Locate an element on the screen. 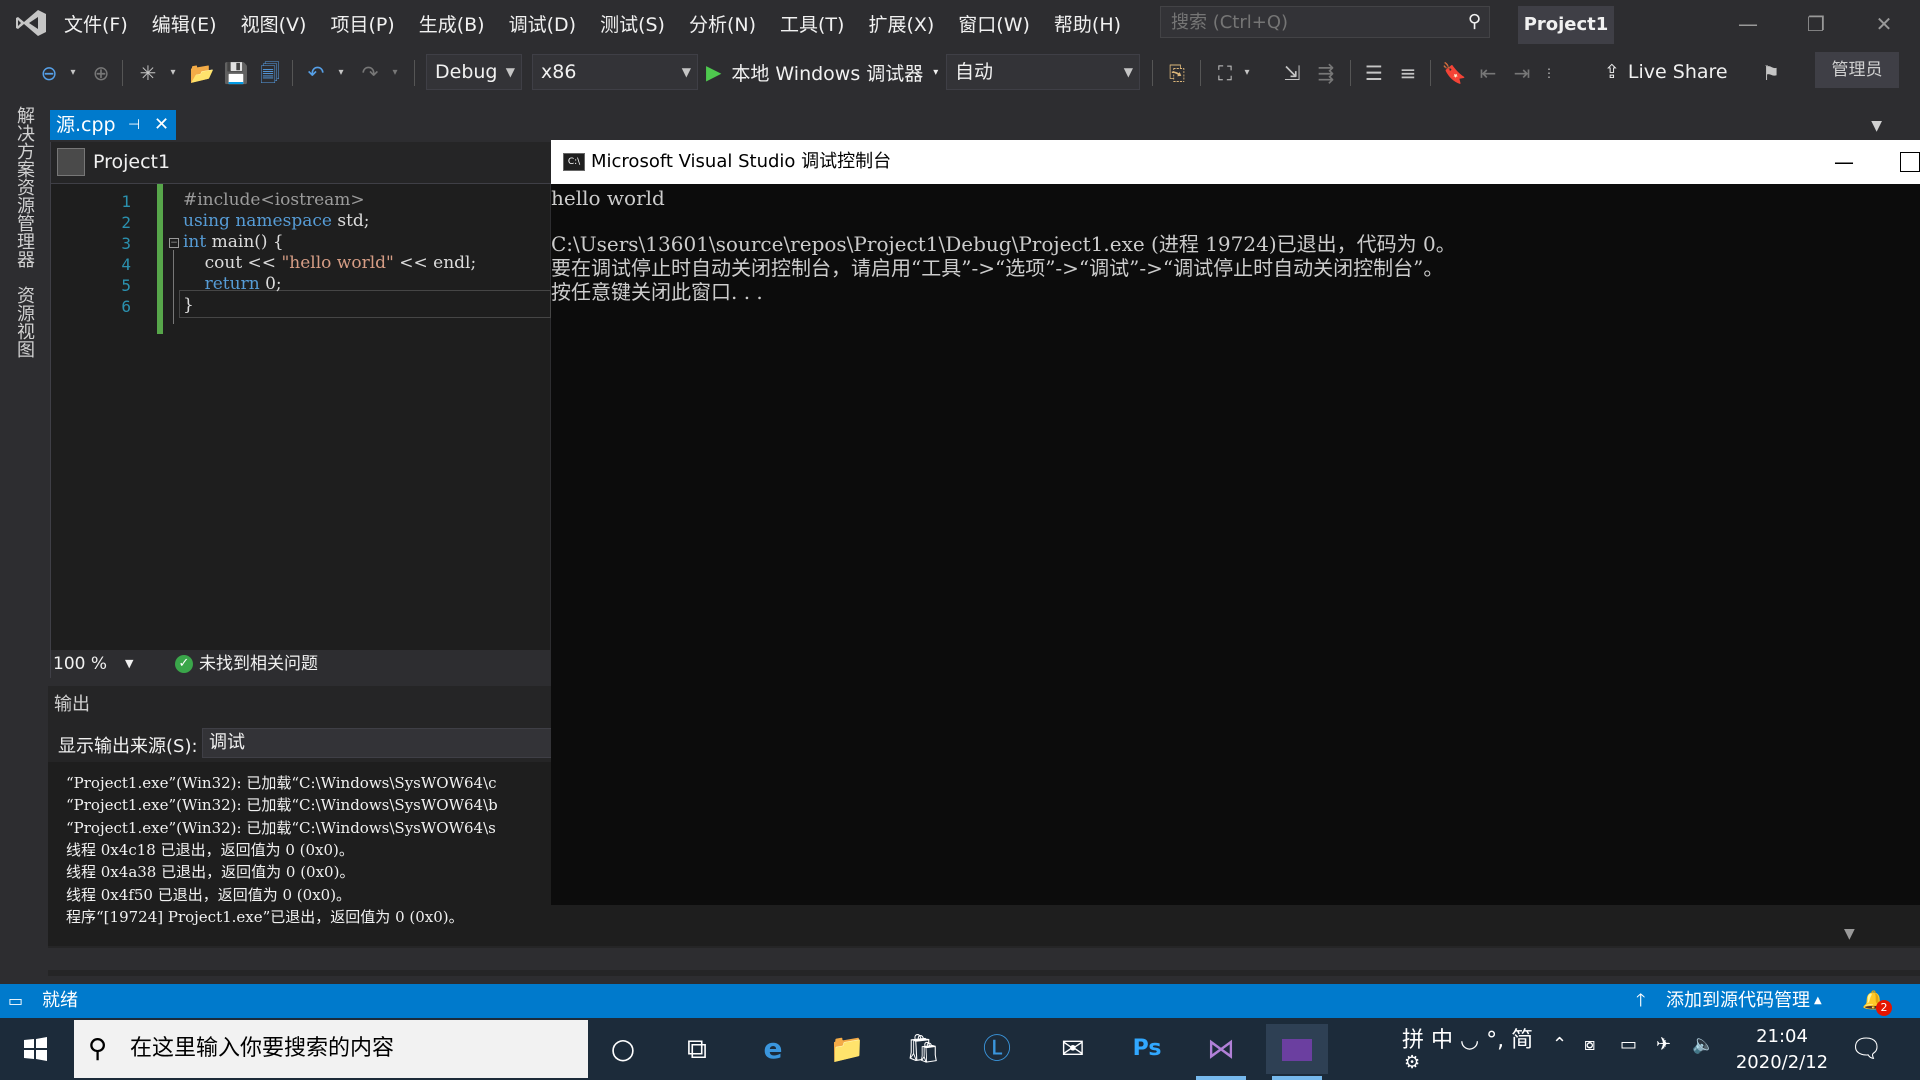  solution-platform-select: x86 ▼ is located at coordinates (615, 72).